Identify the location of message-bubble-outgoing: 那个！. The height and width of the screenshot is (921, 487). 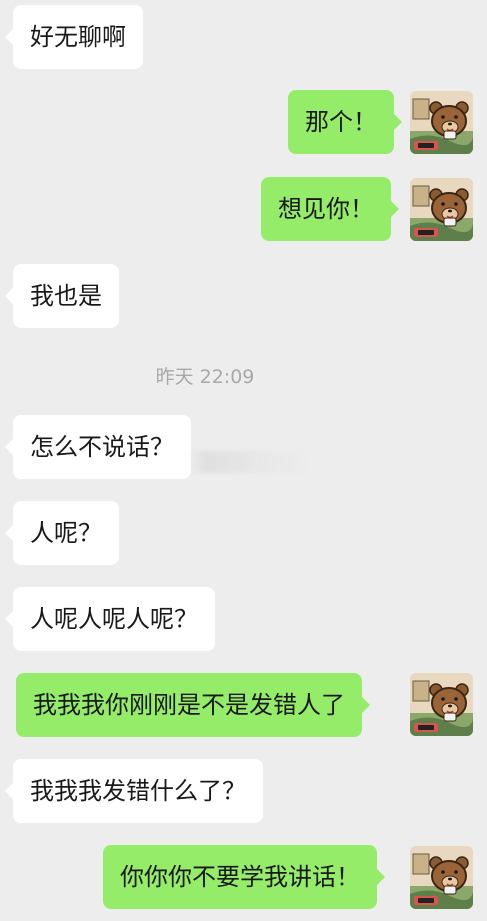
(345, 122).